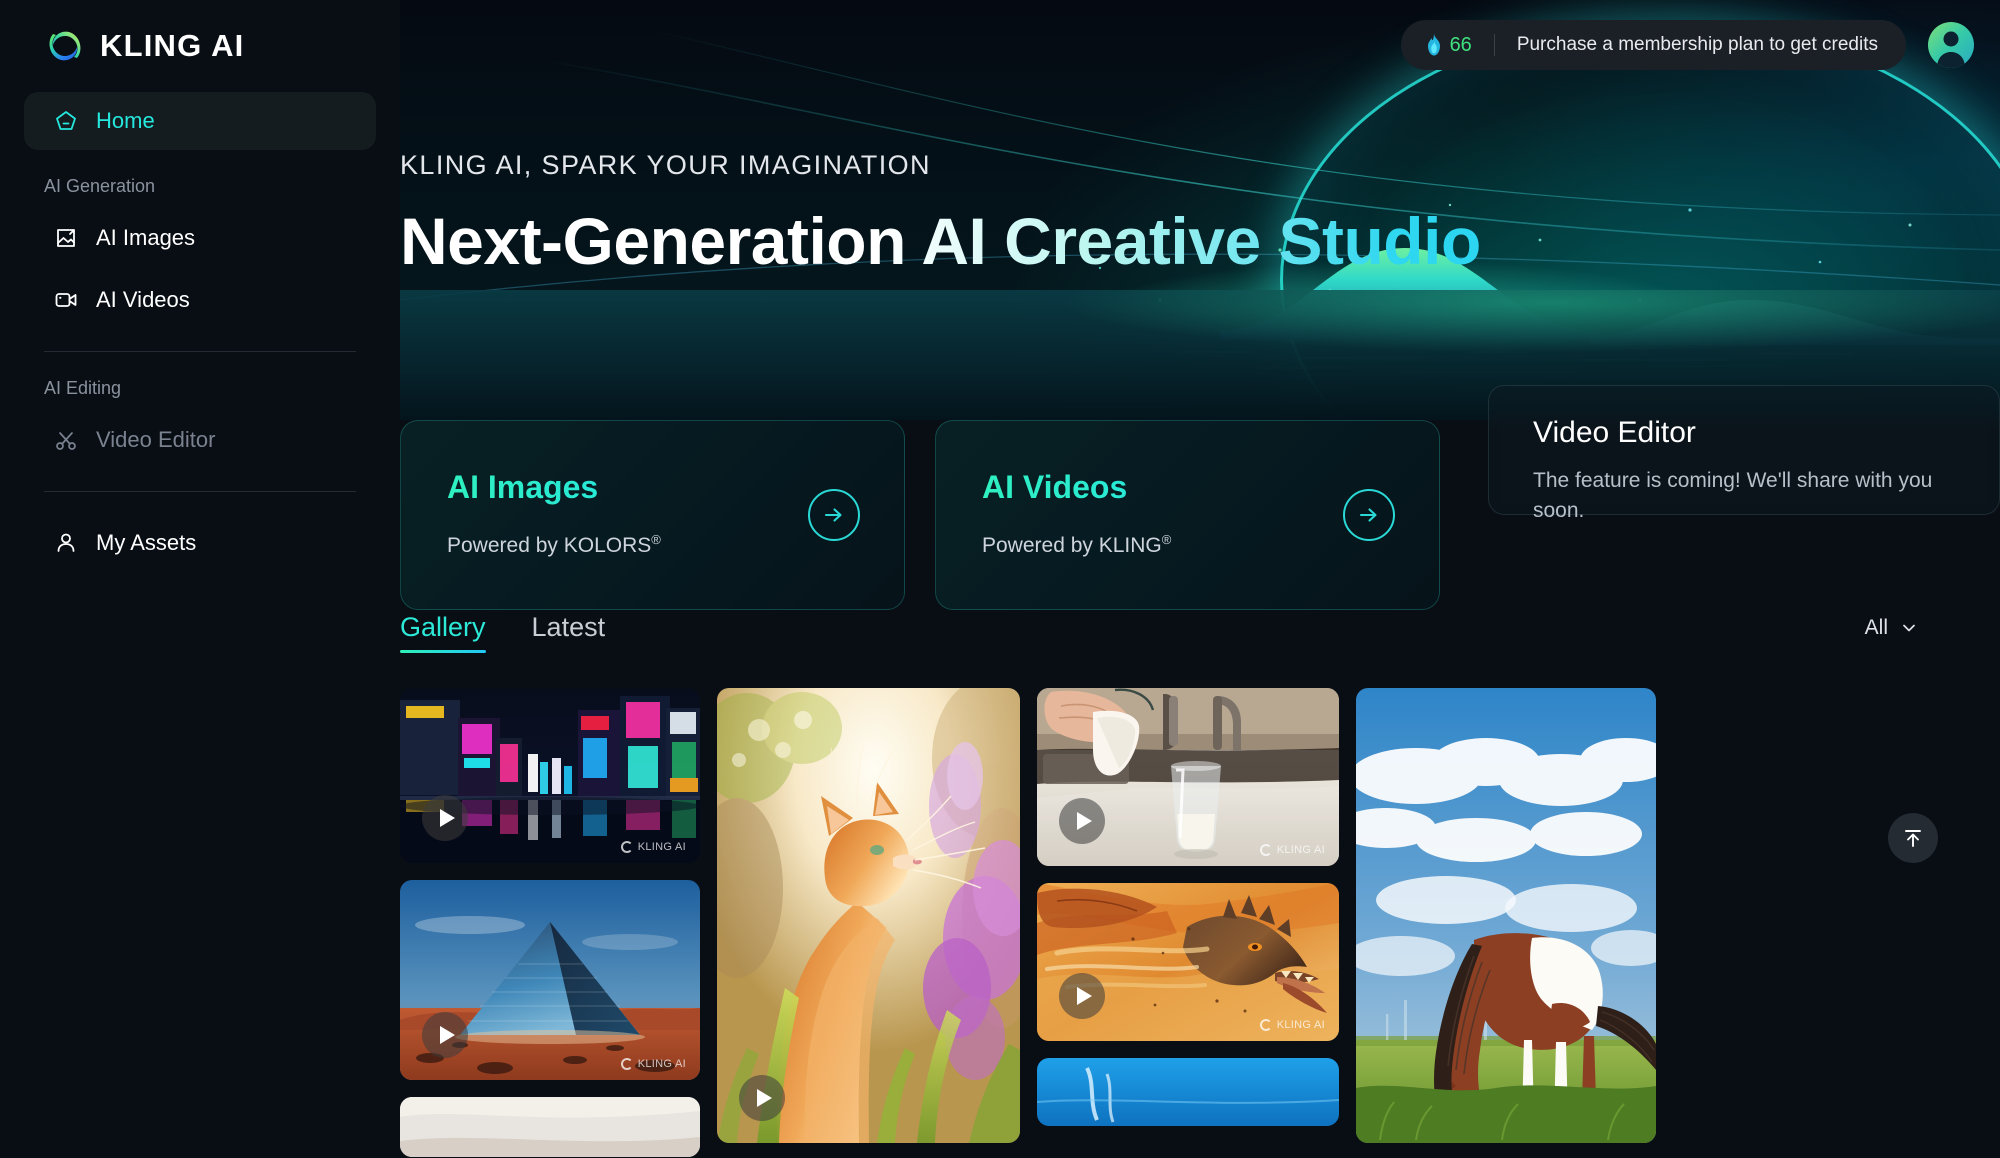 Image resolution: width=2000 pixels, height=1158 pixels. I want to click on gallery-item-horse, so click(1506, 915).